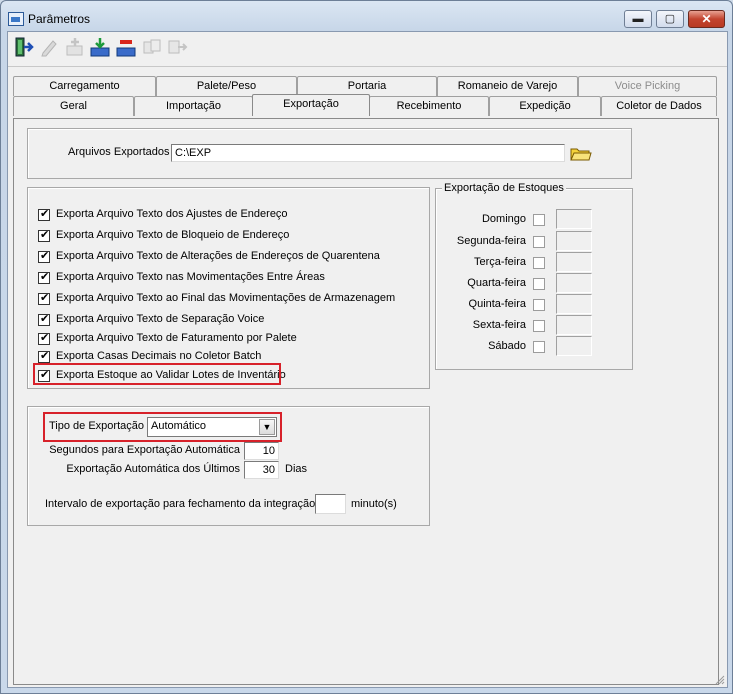 Image resolution: width=733 pixels, height=694 pixels. Describe the element at coordinates (539, 242) in the screenshot. I see `day-checkbox-segunda` at that location.